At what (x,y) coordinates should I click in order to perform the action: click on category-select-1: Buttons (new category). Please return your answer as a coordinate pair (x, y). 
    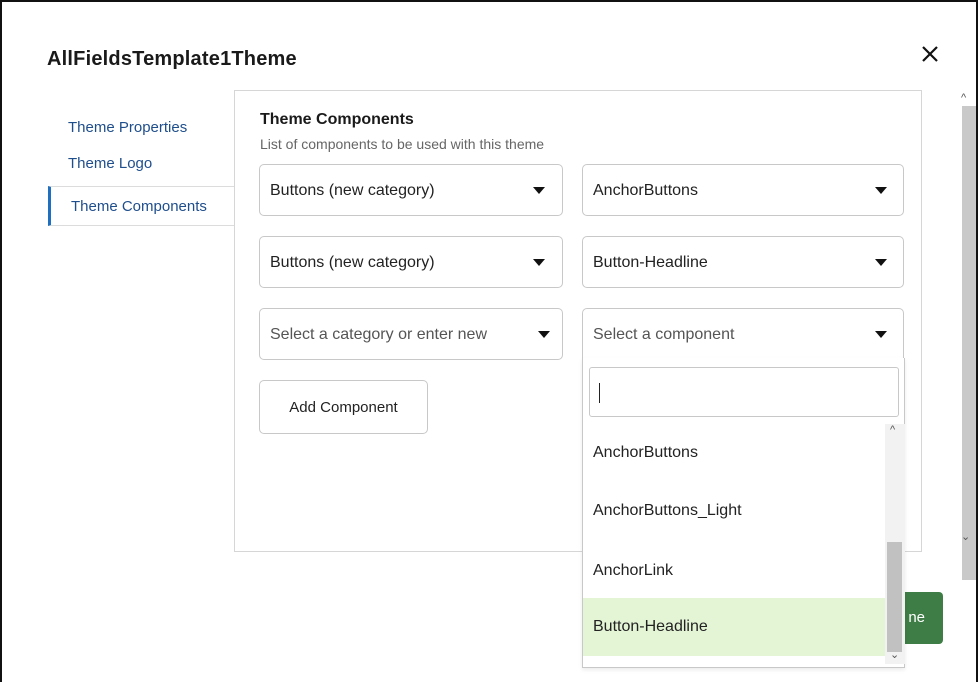
    Looking at the image, I should click on (411, 190).